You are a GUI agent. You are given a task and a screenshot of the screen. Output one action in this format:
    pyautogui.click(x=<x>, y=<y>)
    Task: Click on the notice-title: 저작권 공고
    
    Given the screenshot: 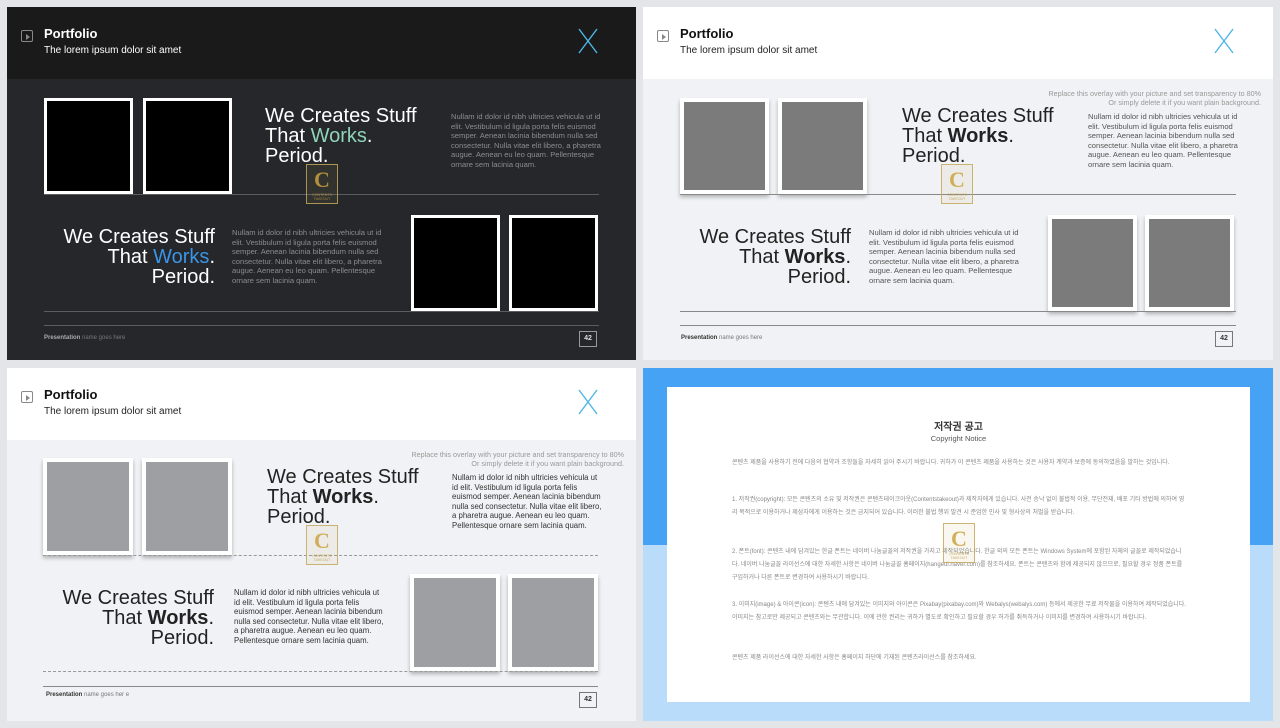 What is the action you would take?
    pyautogui.click(x=958, y=427)
    